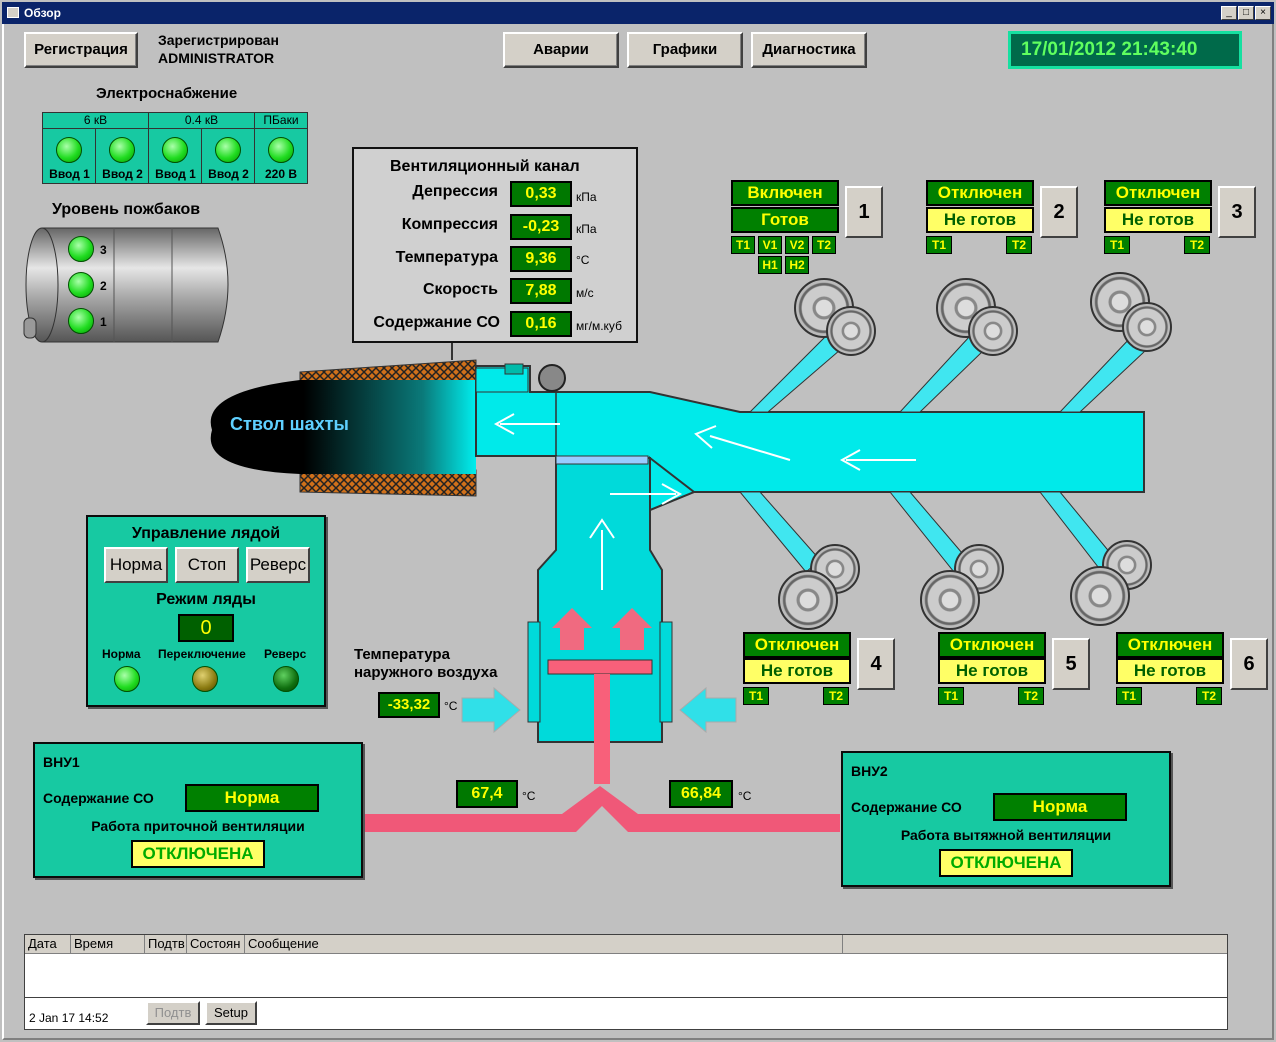 This screenshot has height=1042, width=1276. Describe the element at coordinates (207, 565) in the screenshot. I see `hatch-stop-button: Стоп` at that location.